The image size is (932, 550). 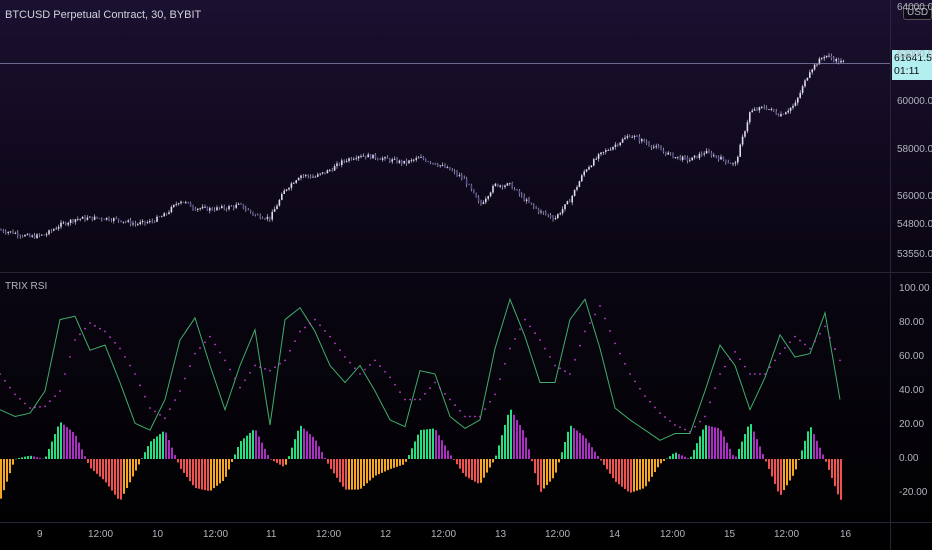 What do you see at coordinates (615, 534) in the screenshot?
I see `time-tick-label: 14` at bounding box center [615, 534].